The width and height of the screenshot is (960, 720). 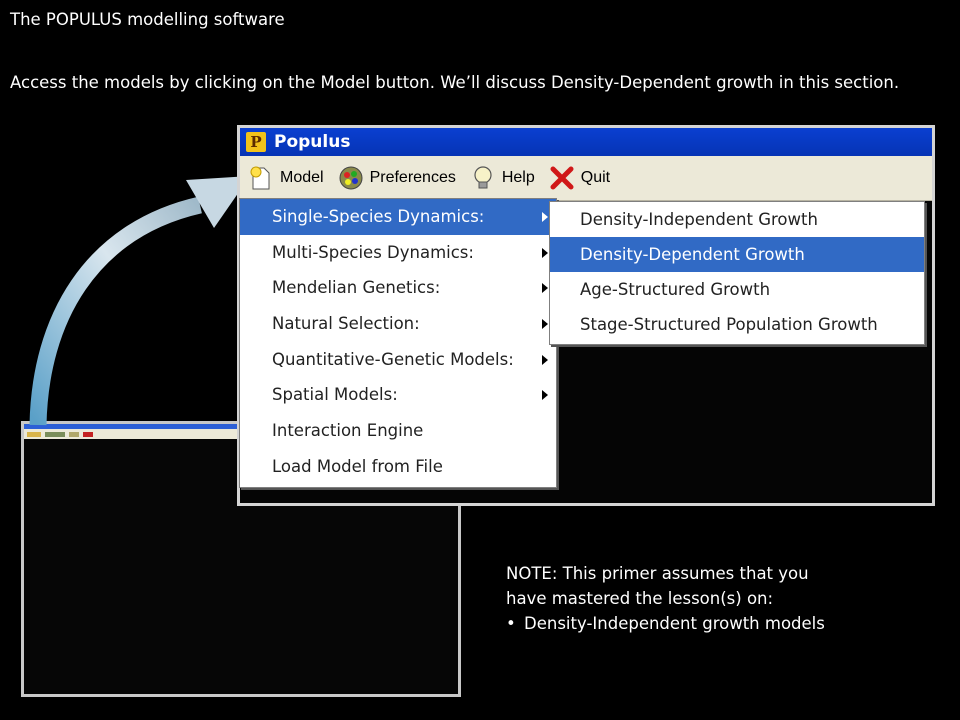 I want to click on menu-item-spatial-models: Spatial Models:, so click(x=398, y=395).